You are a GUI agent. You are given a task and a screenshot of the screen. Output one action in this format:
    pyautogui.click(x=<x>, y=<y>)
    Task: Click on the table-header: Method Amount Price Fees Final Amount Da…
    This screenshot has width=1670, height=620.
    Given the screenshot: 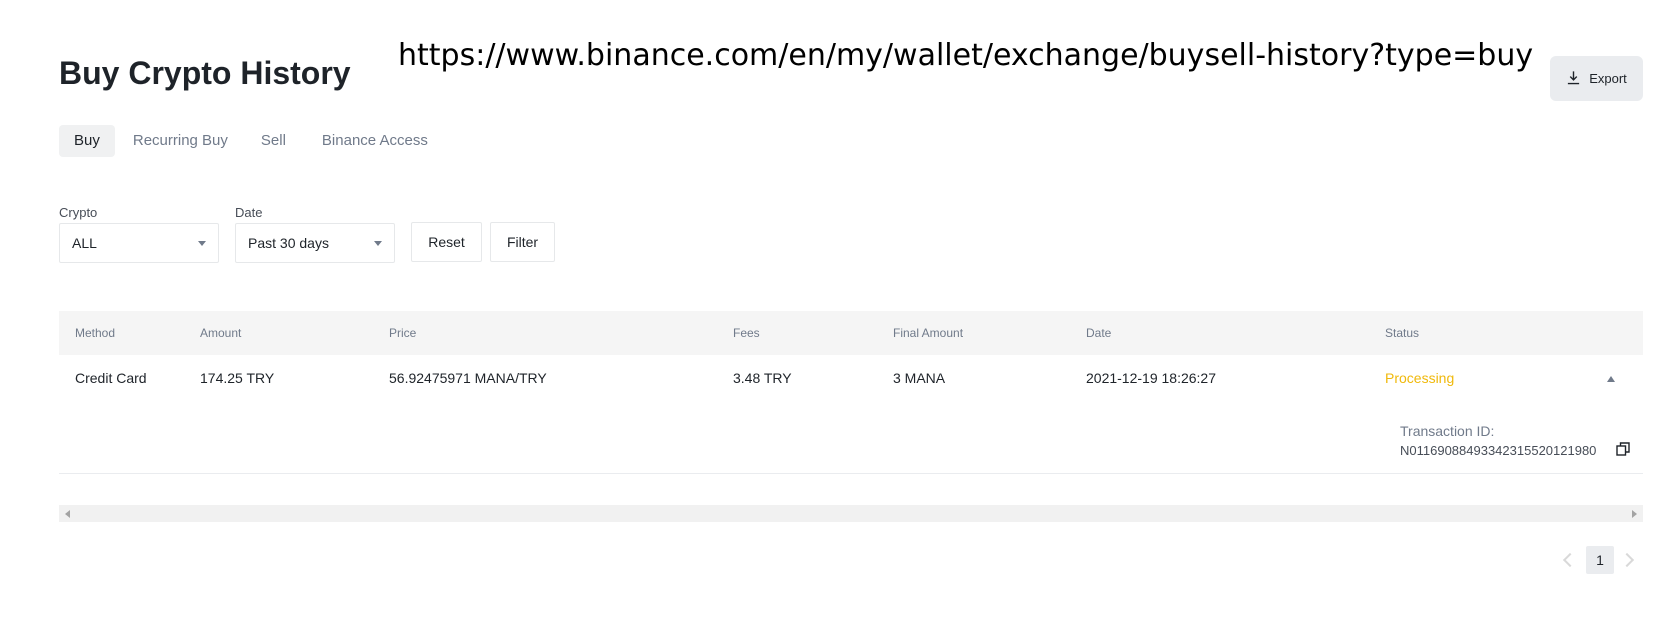 What is the action you would take?
    pyautogui.click(x=851, y=333)
    